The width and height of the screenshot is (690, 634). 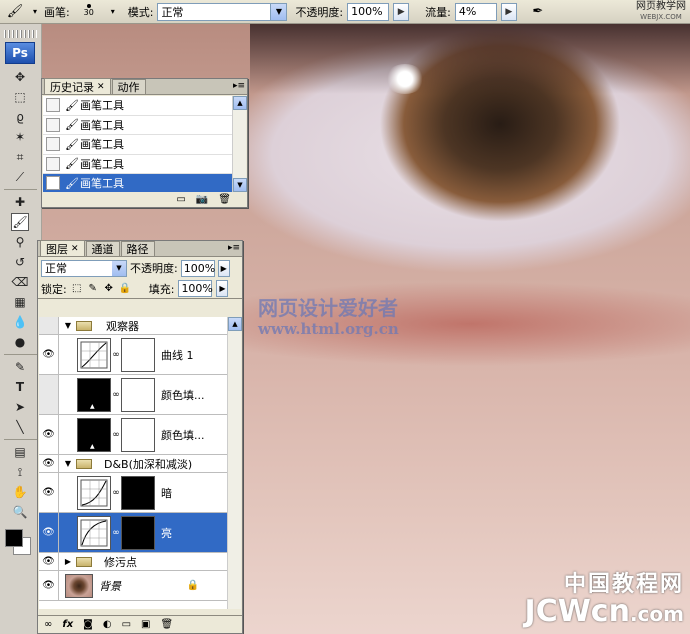 I want to click on crop-tool-icon: ⌗, so click(x=20, y=157).